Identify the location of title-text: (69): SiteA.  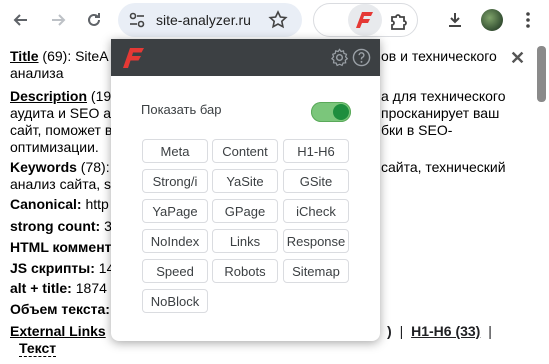
(73, 56).